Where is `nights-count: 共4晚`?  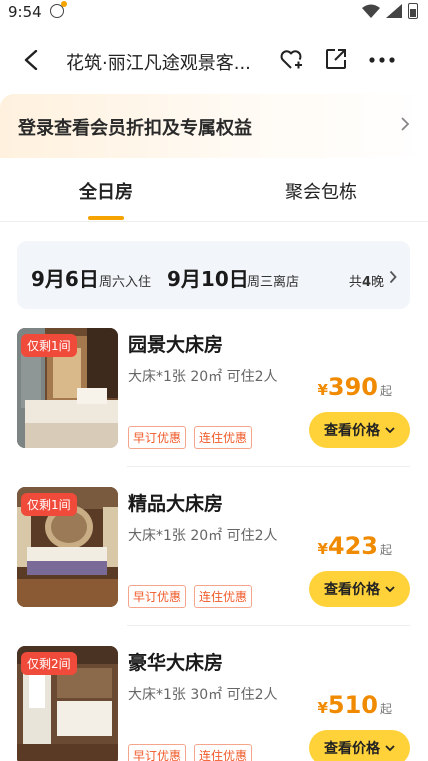 nights-count: 共4晚 is located at coordinates (366, 280).